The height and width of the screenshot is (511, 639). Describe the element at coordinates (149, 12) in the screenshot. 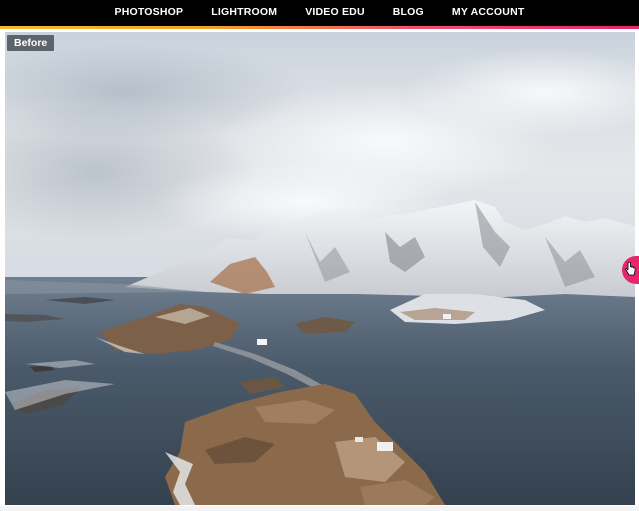

I see `nav-item-photoshop: PHOTOSHOP` at that location.